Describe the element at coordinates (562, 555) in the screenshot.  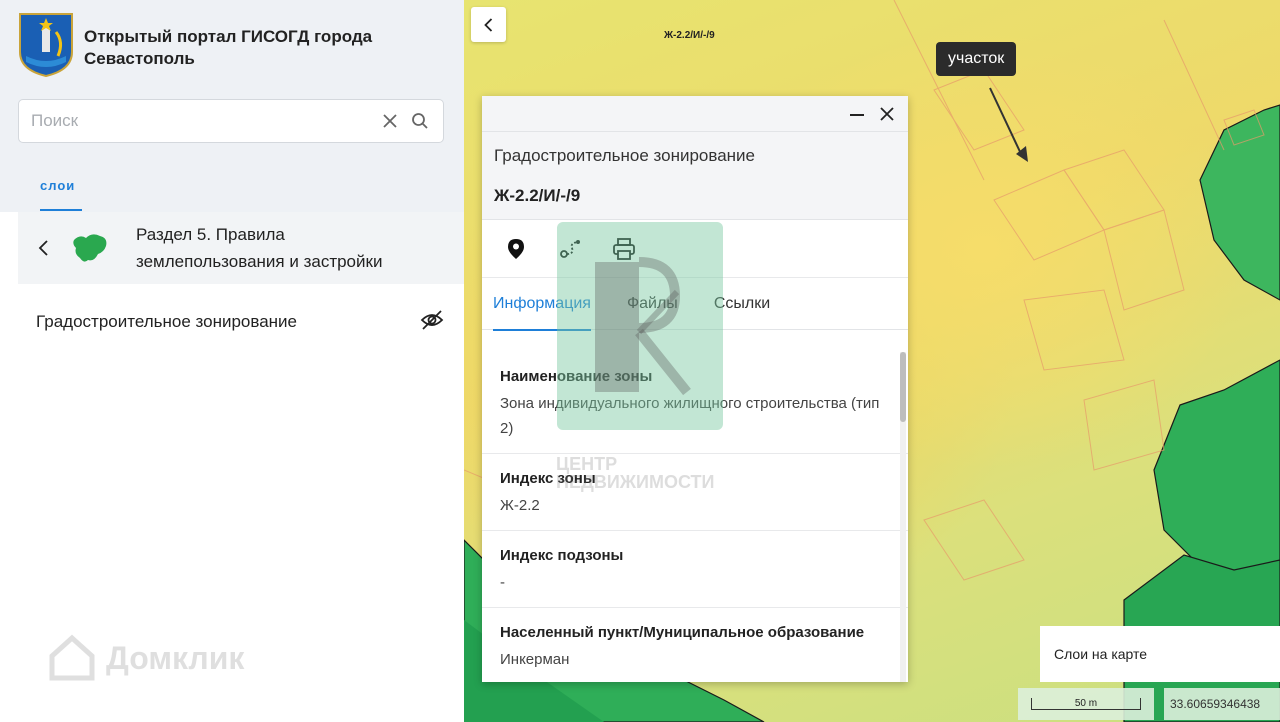
I see `property-key: Индекс подзоны` at that location.